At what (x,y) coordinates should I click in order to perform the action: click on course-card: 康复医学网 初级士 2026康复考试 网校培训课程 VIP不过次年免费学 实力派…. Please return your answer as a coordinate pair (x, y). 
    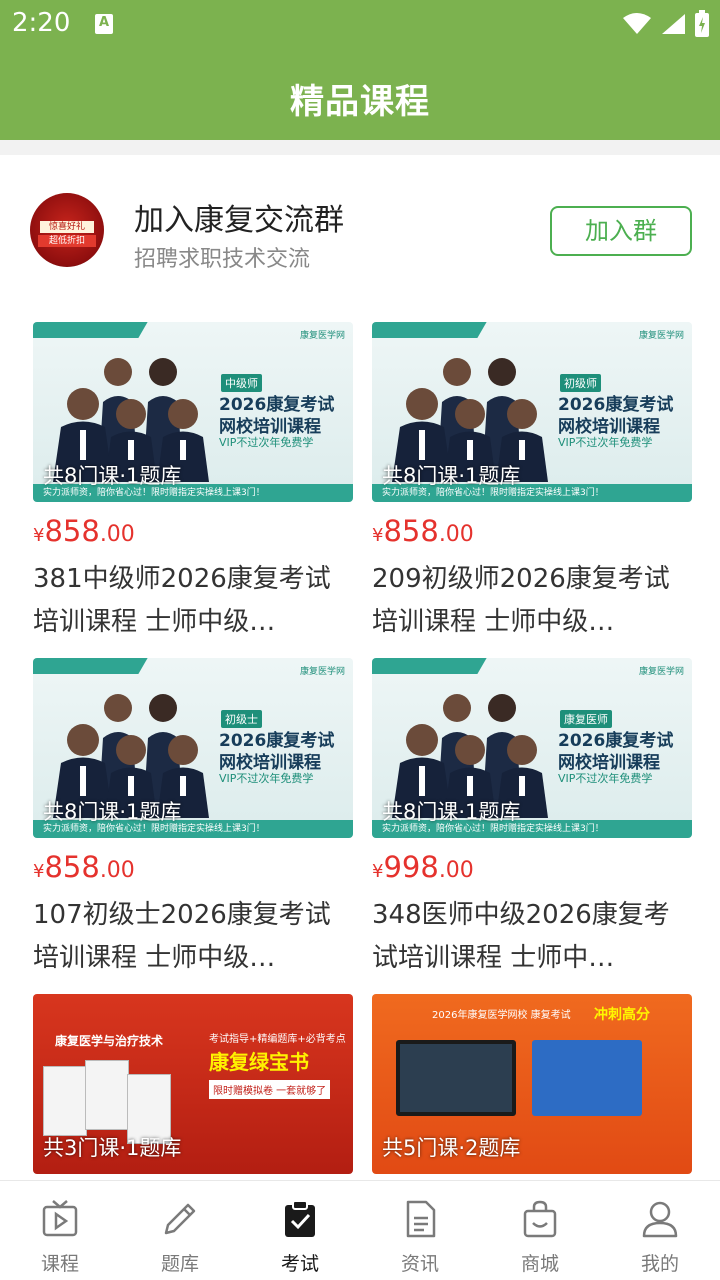
    Looking at the image, I should click on (193, 819).